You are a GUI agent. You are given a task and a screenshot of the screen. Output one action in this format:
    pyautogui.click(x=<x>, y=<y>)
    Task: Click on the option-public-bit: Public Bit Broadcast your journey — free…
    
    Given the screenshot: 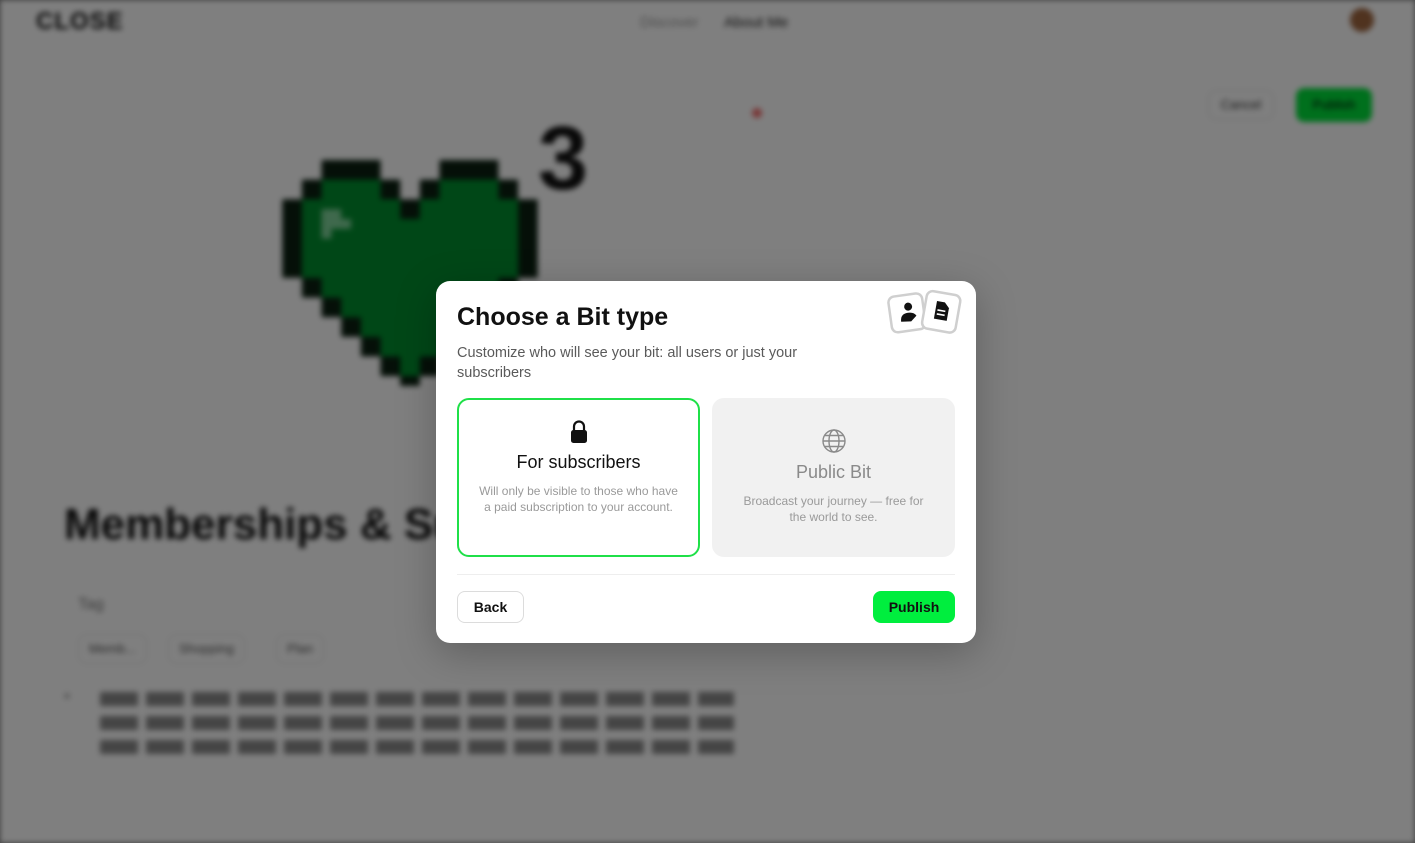 What is the action you would take?
    pyautogui.click(x=833, y=477)
    